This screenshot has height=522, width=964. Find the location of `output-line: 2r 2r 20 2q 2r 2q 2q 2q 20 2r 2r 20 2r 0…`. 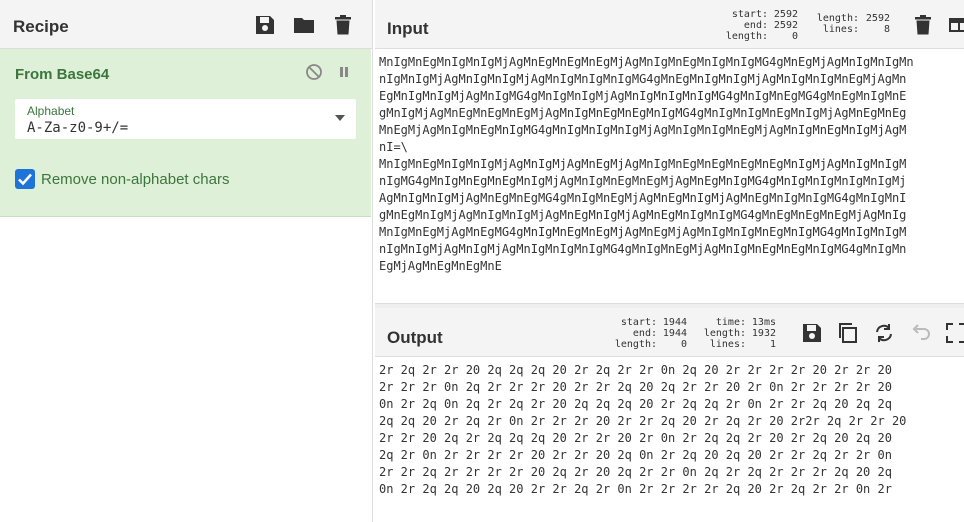

output-line: 2r 2r 20 2q 2r 2q 2q 2q 20 2r 2r 20 2r 0… is located at coordinates (635, 438).